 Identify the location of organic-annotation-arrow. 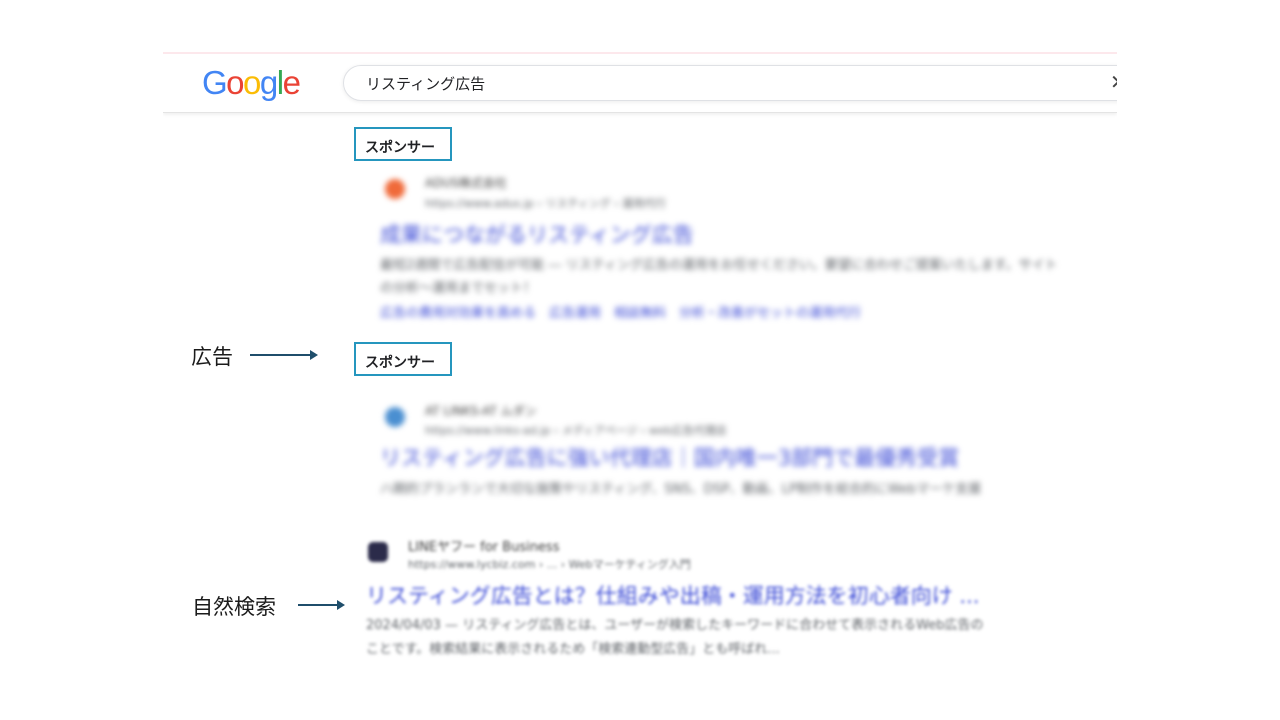
(321, 605).